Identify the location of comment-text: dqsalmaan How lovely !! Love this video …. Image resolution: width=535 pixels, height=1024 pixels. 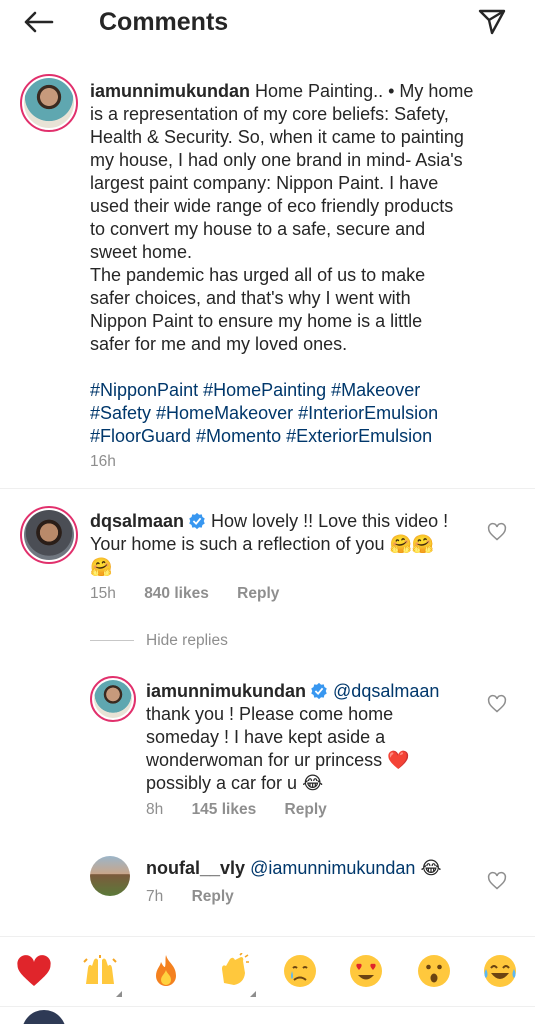
(269, 544).